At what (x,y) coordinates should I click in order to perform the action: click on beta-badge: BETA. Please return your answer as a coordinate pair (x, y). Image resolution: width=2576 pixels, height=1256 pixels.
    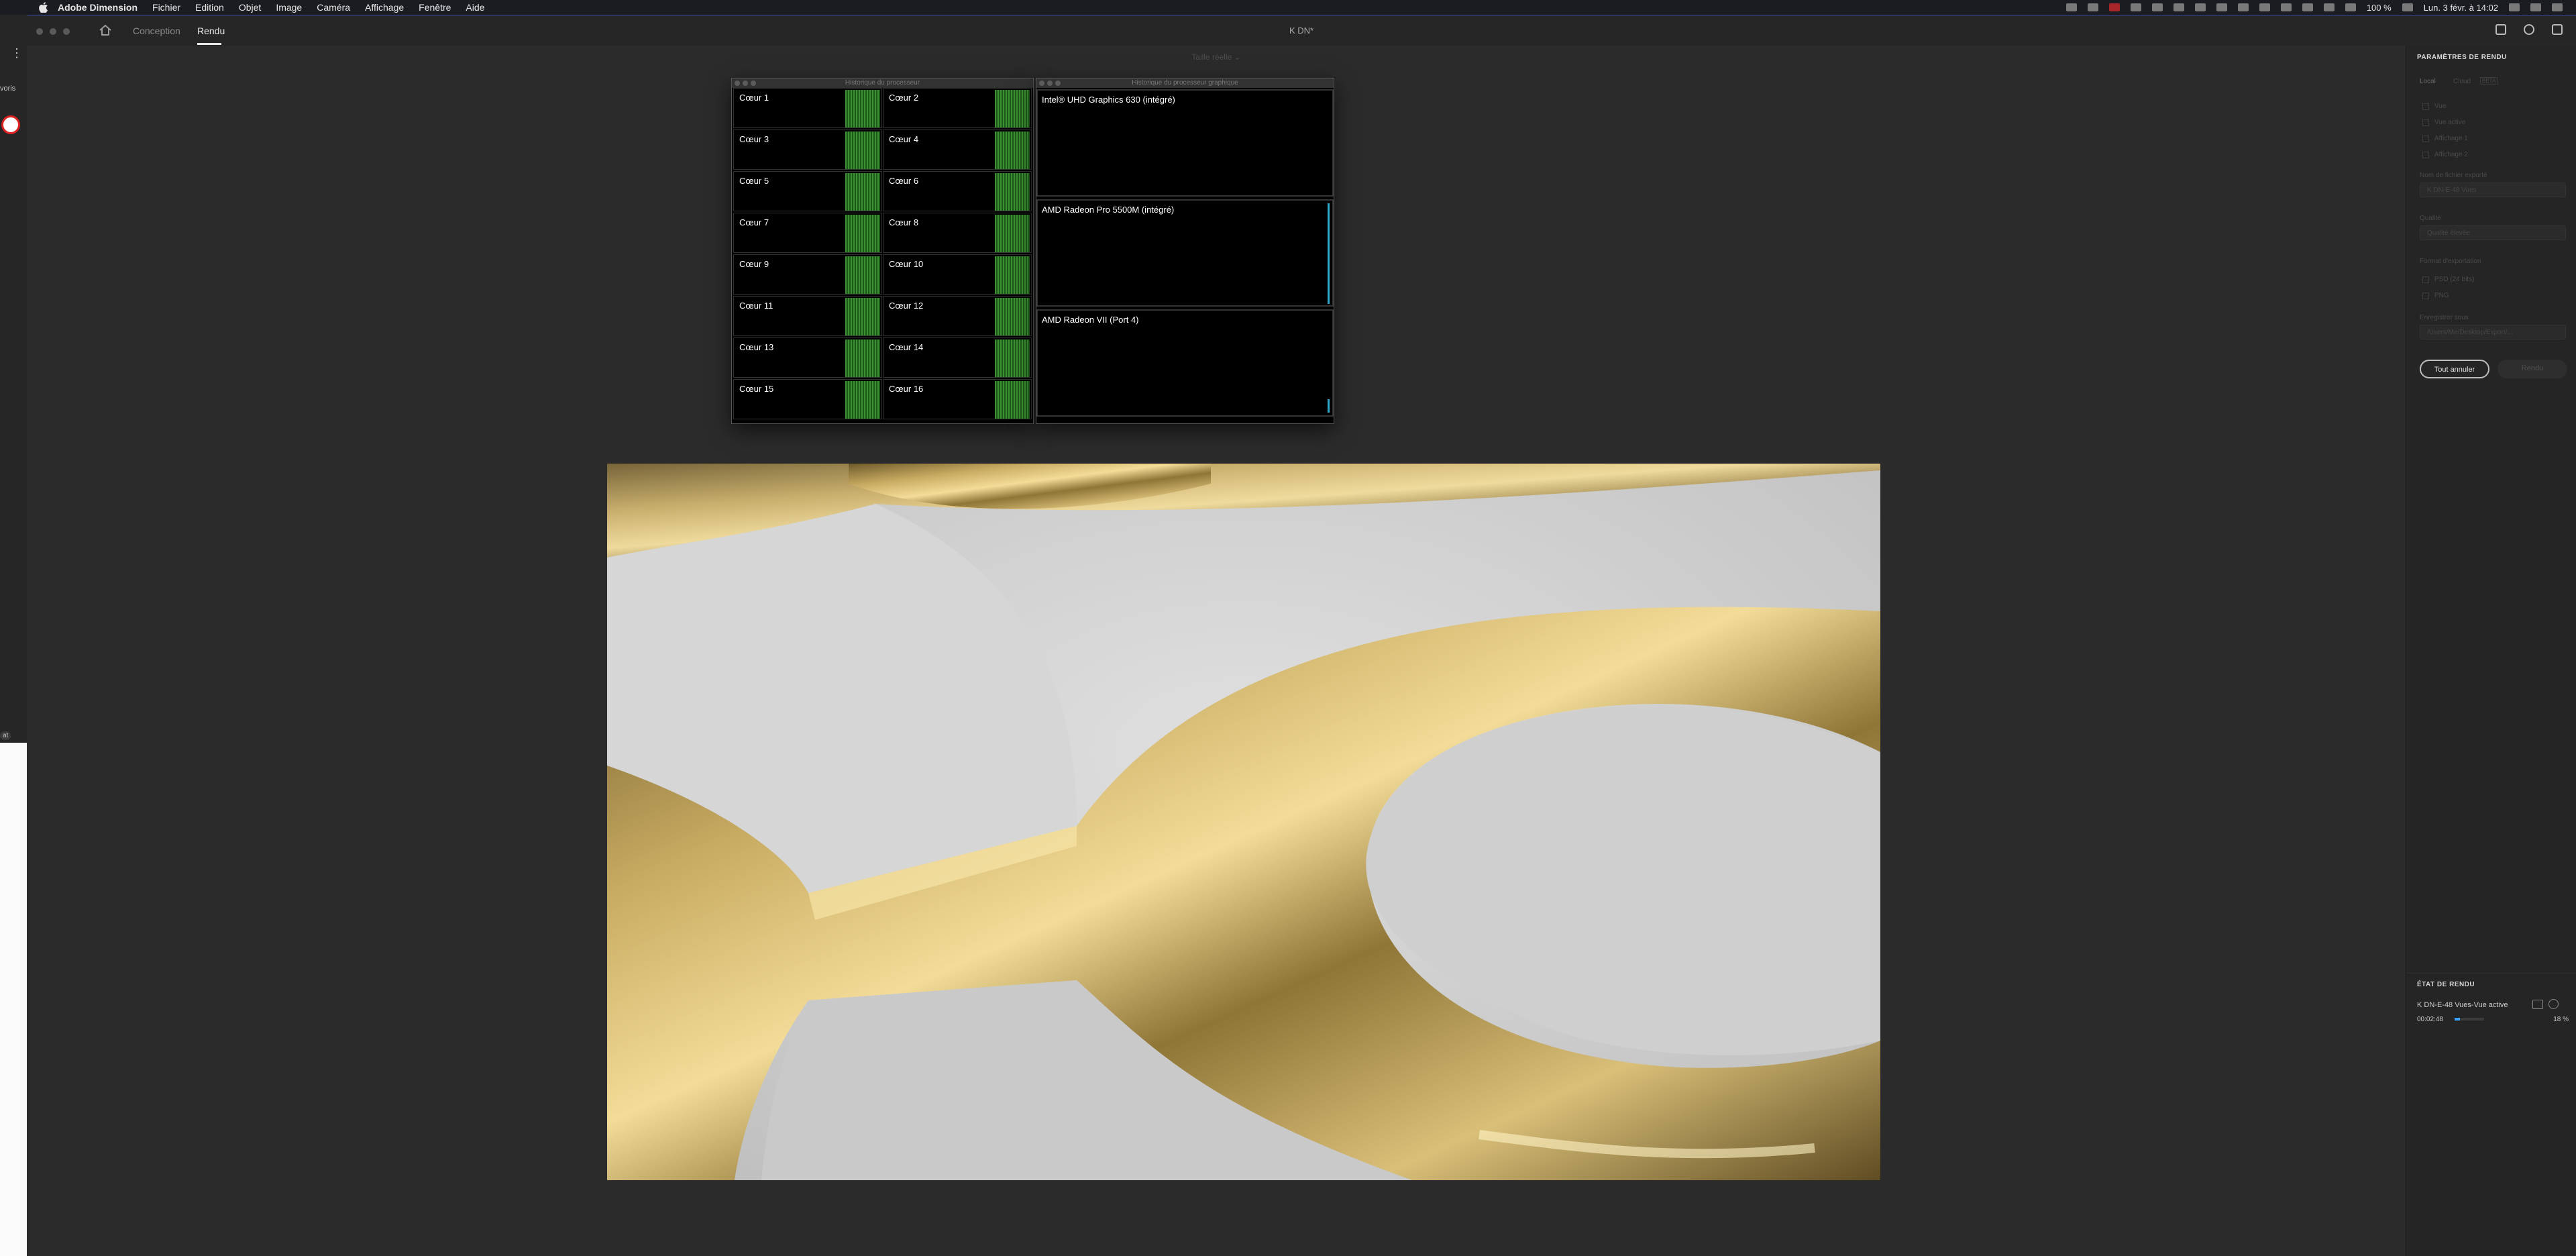
    Looking at the image, I should click on (2489, 81).